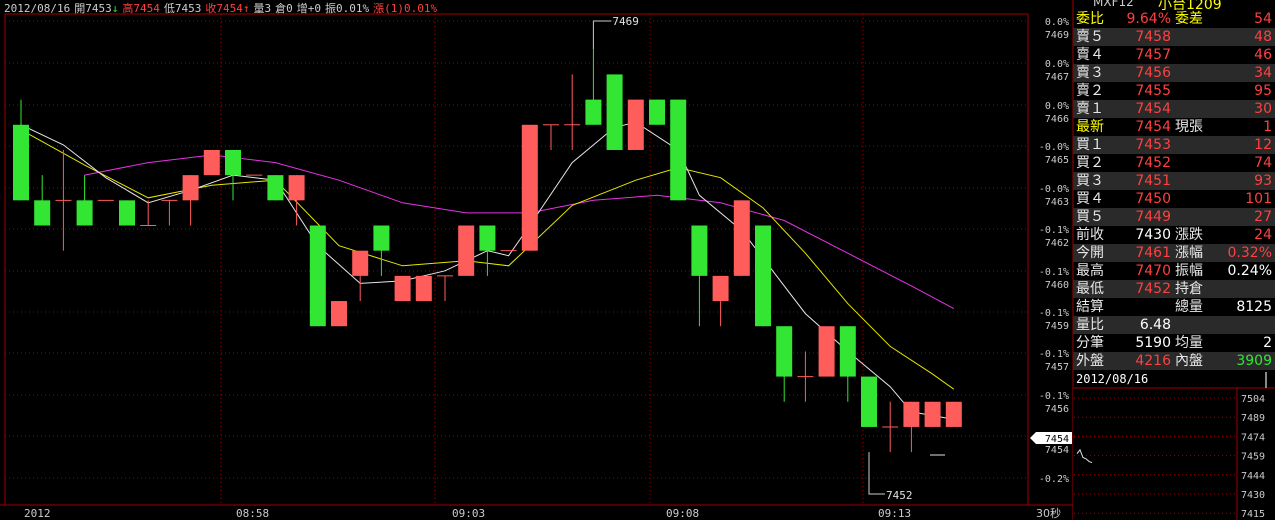  I want to click on quote-cell-v1: 7451, so click(1153, 181).